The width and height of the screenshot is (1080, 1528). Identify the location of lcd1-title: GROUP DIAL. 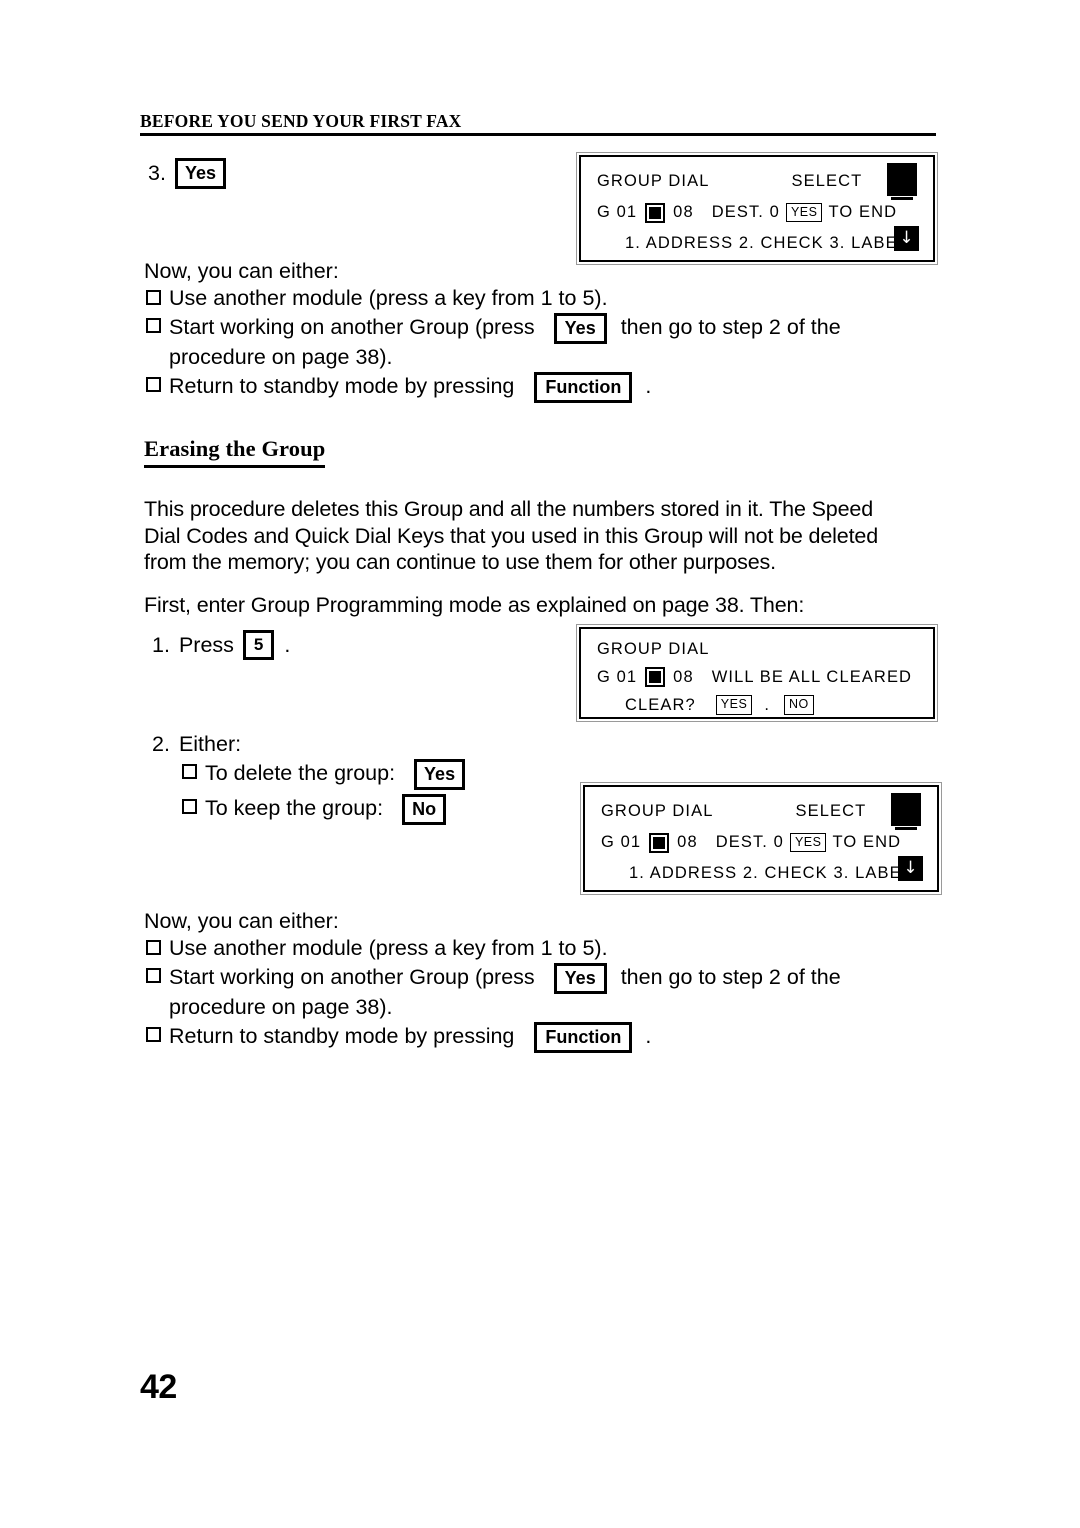
(653, 181).